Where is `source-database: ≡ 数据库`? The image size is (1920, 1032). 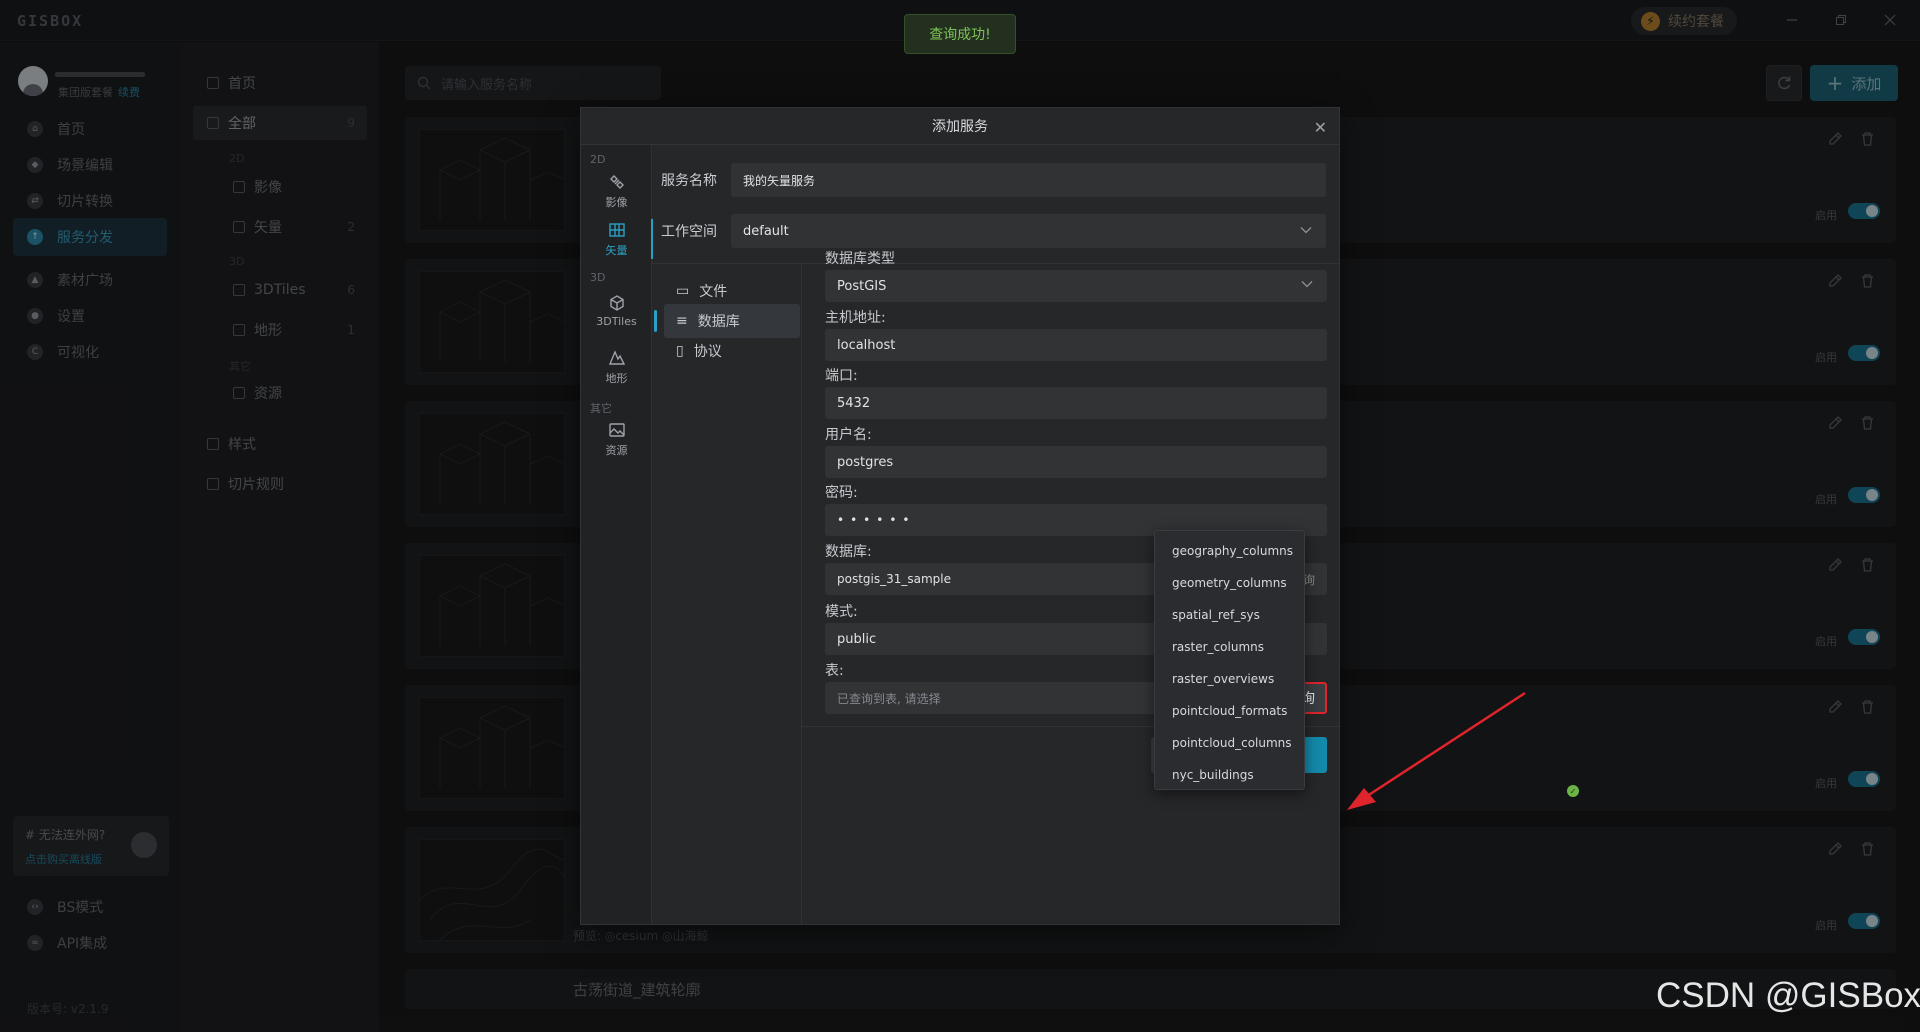
source-database: ≡ 数据库 is located at coordinates (727, 321).